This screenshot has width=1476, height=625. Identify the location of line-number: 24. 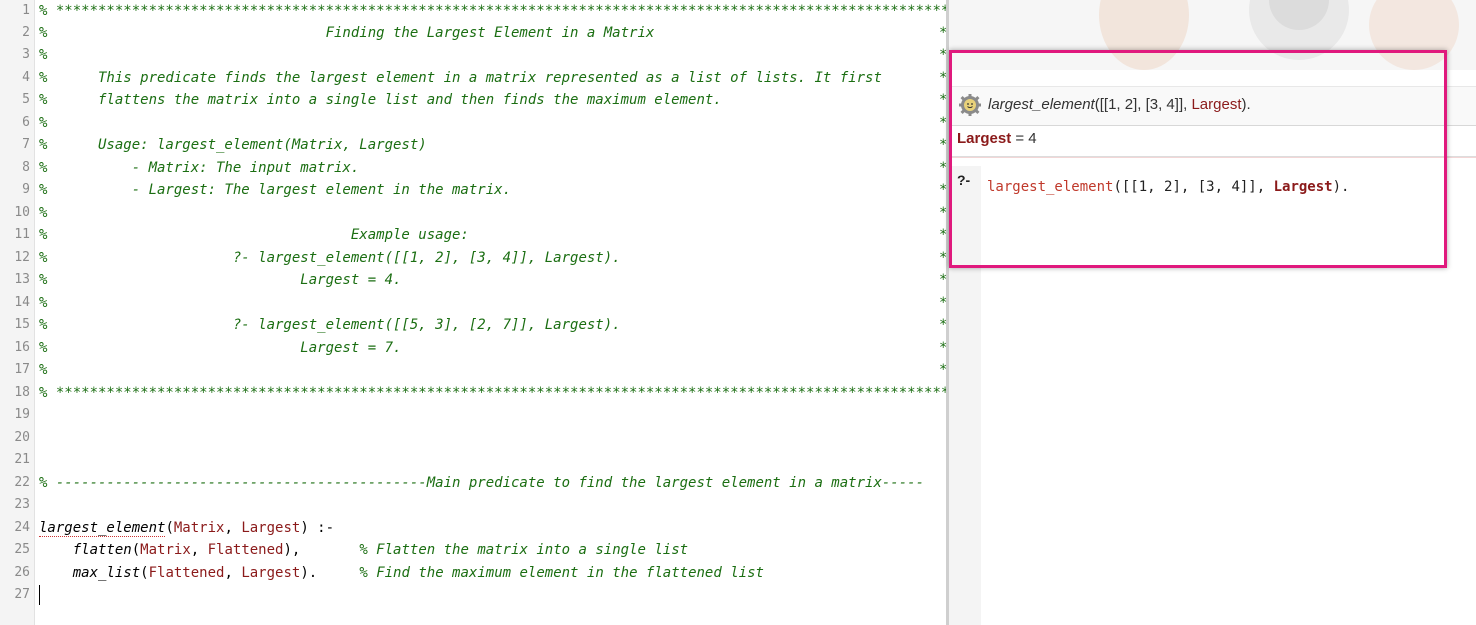
(22, 527).